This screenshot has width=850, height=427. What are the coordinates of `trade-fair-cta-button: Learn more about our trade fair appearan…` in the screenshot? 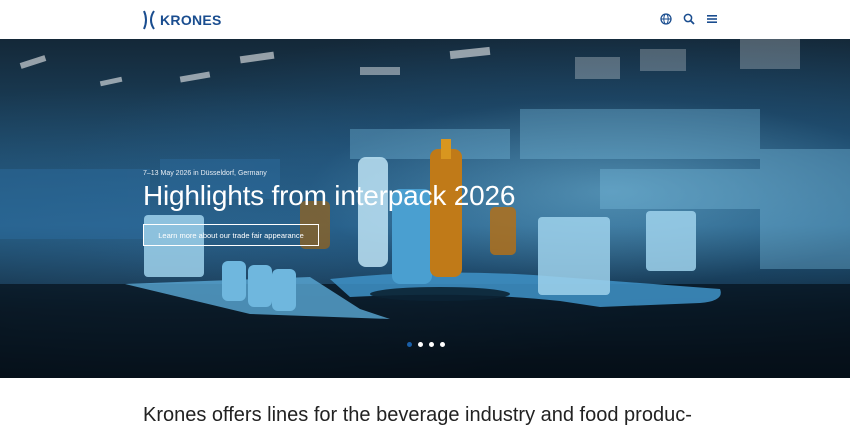 It's located at (231, 235).